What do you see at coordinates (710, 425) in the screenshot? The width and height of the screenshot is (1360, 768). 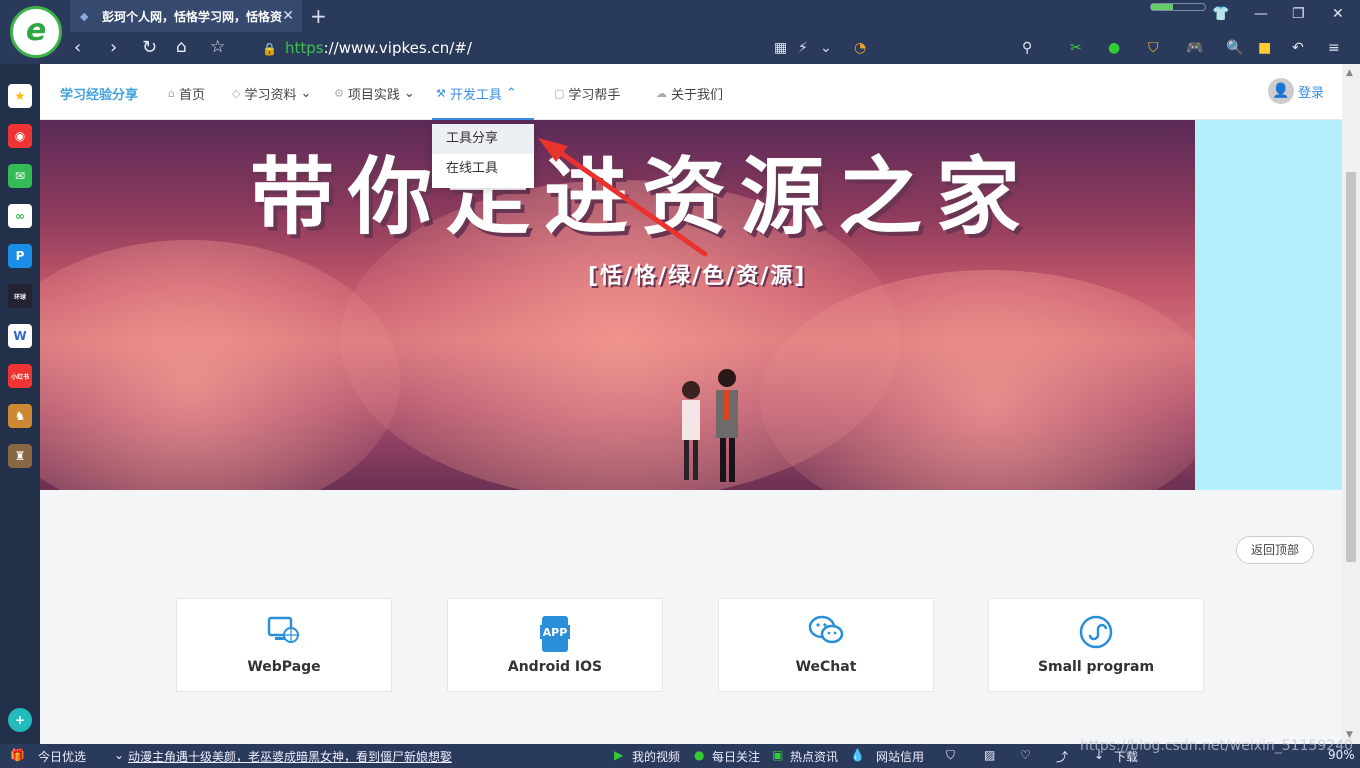 I see `couple-illustration` at bounding box center [710, 425].